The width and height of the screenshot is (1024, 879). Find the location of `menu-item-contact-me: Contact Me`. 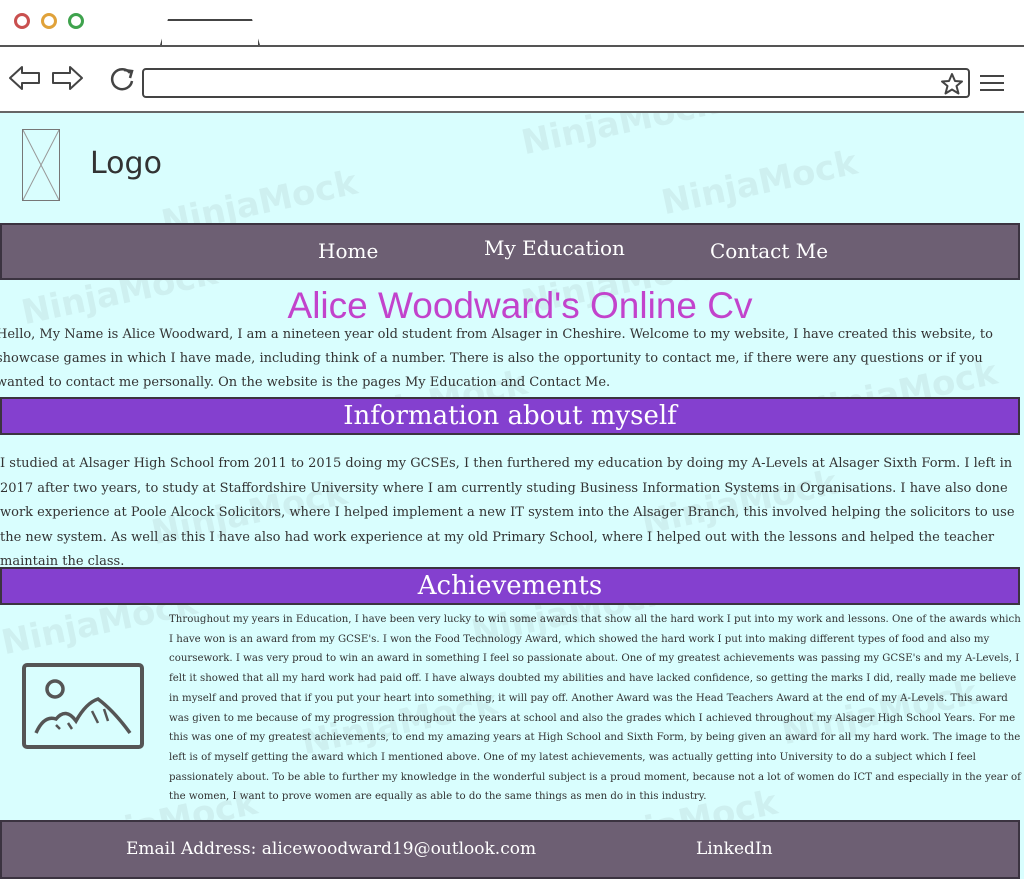

menu-item-contact-me: Contact Me is located at coordinates (769, 251).